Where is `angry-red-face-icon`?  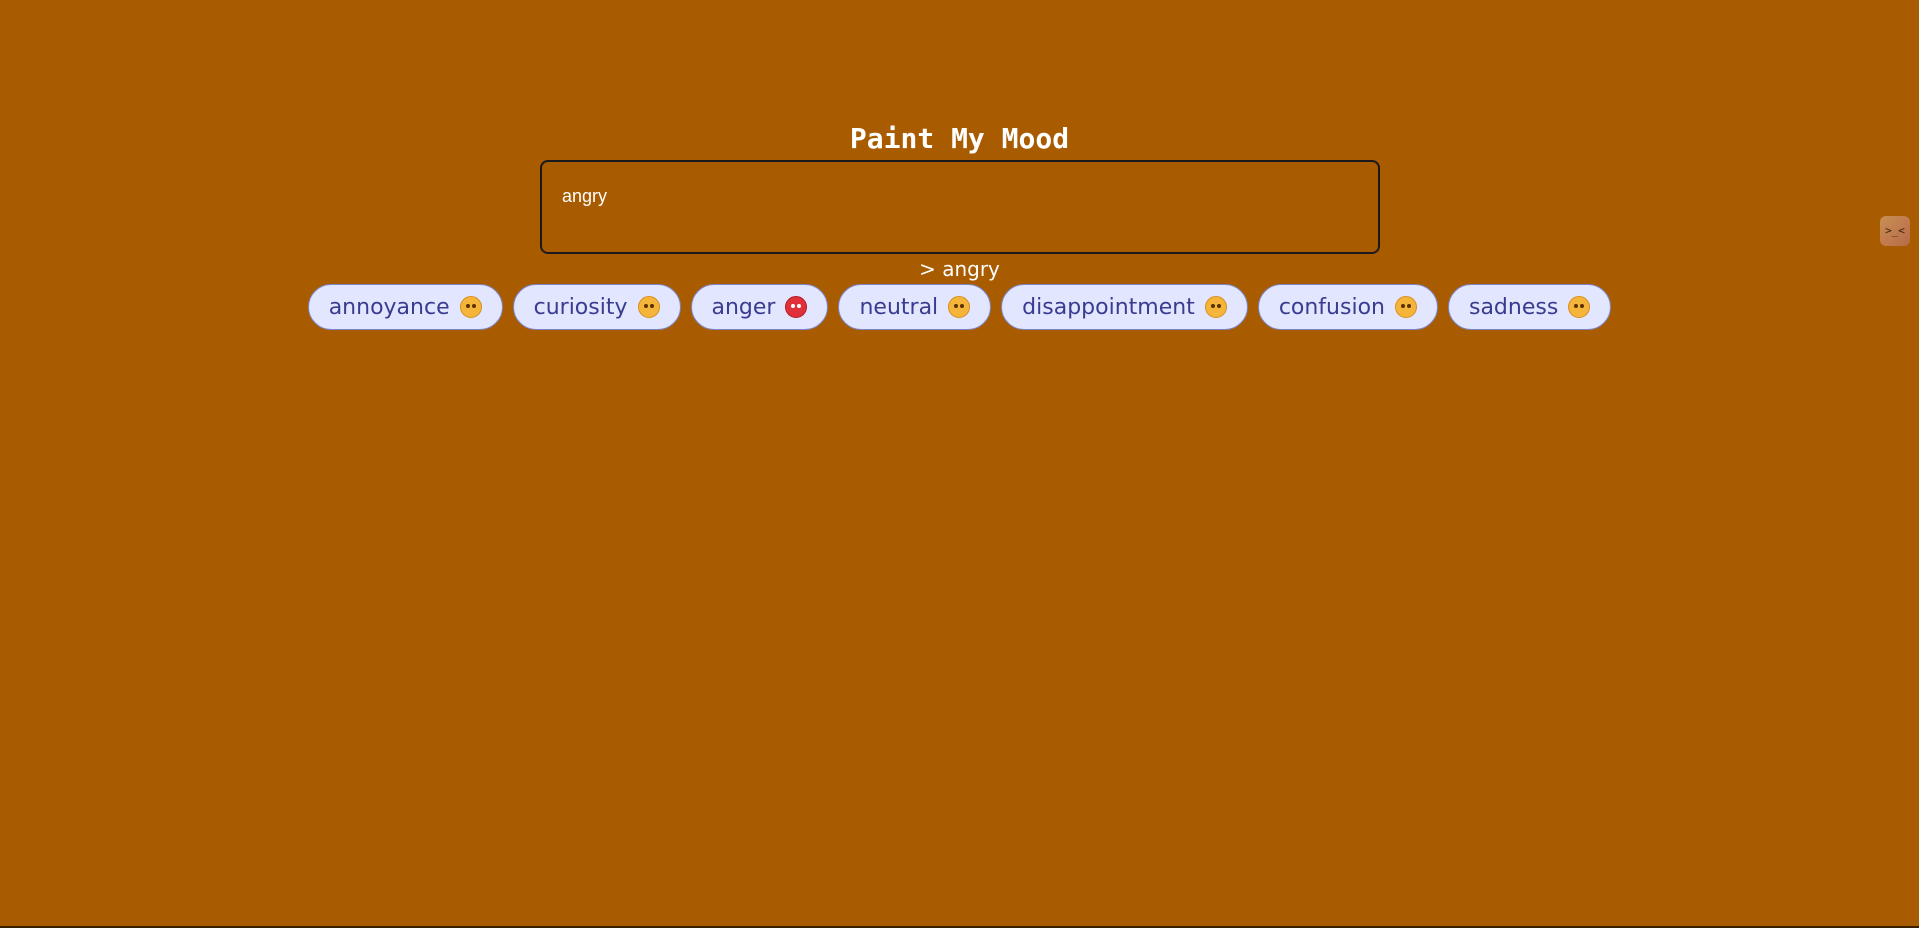
angry-red-face-icon is located at coordinates (796, 307).